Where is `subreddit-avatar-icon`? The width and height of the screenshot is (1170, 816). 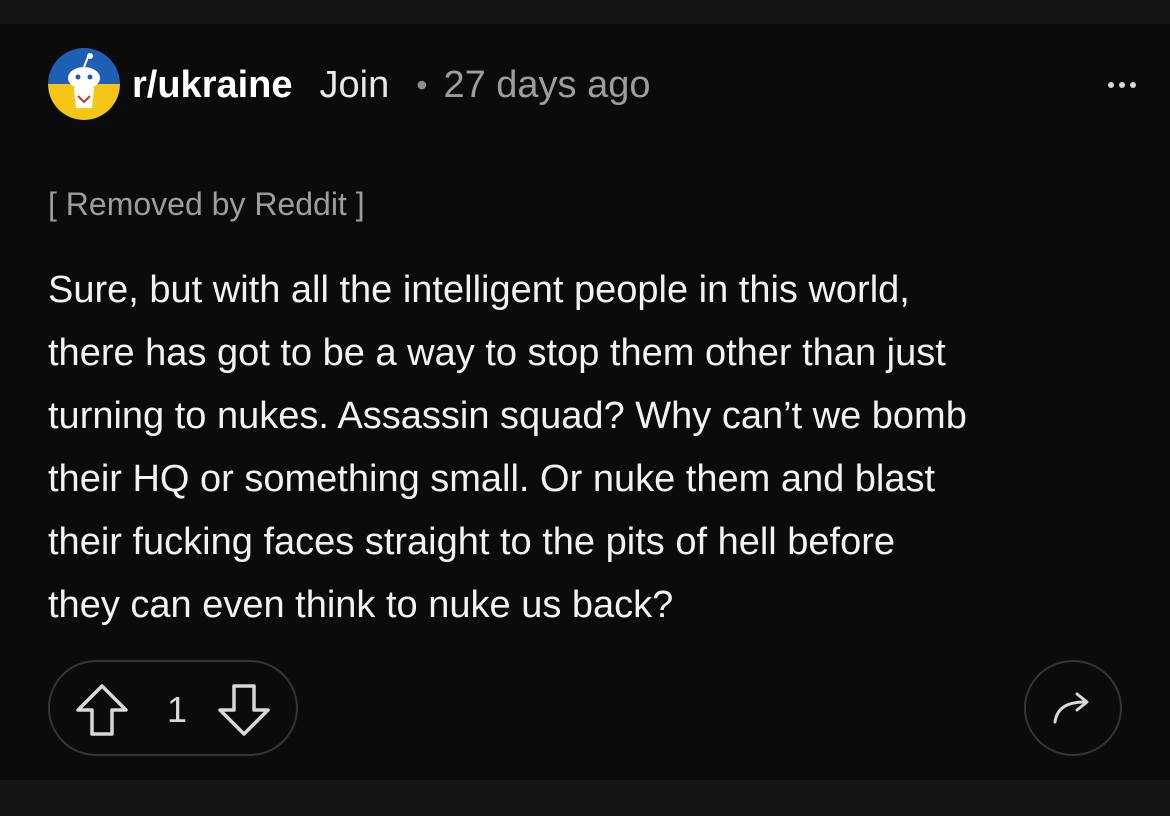 subreddit-avatar-icon is located at coordinates (84, 84).